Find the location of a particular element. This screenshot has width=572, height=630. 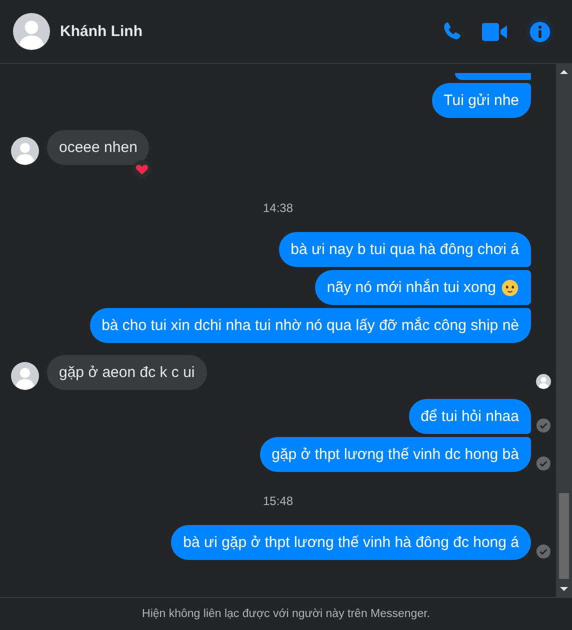

message-text: gặp ở aeon đc k c ui is located at coordinates (127, 372).